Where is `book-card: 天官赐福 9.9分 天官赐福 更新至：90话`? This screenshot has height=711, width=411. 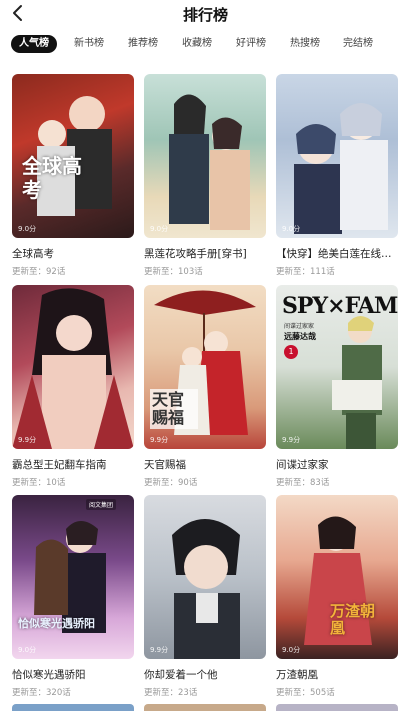
book-card: 天官赐福 9.9分 天官赐福 更新至：90话 is located at coordinates (205, 386).